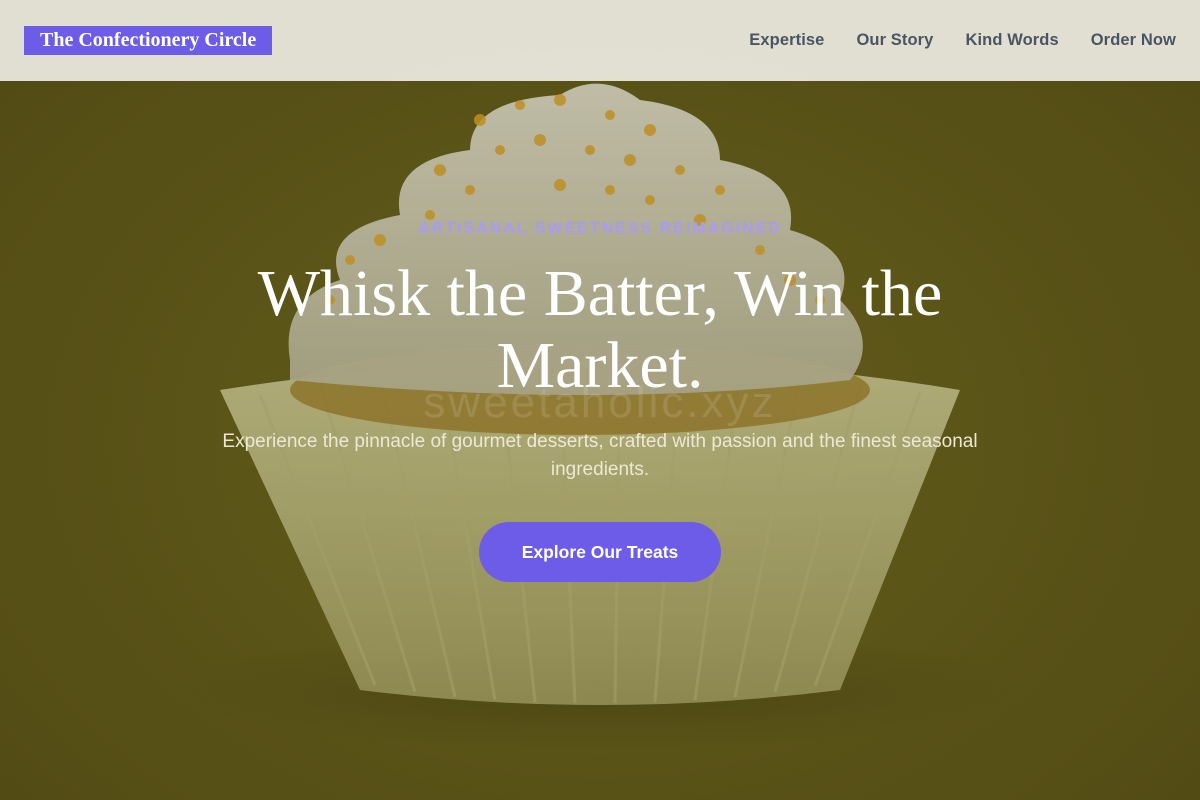  Describe the element at coordinates (148, 40) in the screenshot. I see `brand-logo: The Confectionery Circle` at that location.